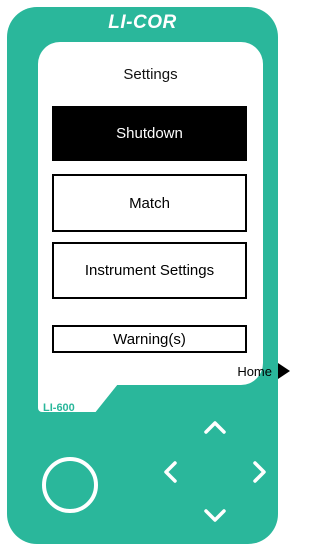 Image resolution: width=320 pixels, height=551 pixels. I want to click on chevron-right-icon, so click(259, 472).